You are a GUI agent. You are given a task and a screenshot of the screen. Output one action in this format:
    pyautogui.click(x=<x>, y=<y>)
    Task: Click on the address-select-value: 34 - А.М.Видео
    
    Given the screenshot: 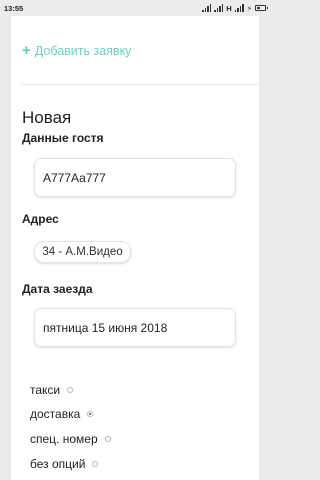 What is the action you would take?
    pyautogui.click(x=82, y=252)
    